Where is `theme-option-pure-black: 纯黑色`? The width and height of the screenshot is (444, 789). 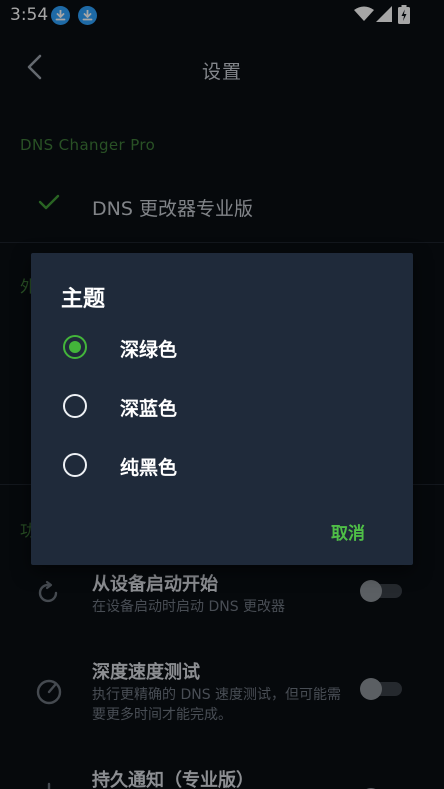 theme-option-pure-black: 纯黑色 is located at coordinates (222, 467).